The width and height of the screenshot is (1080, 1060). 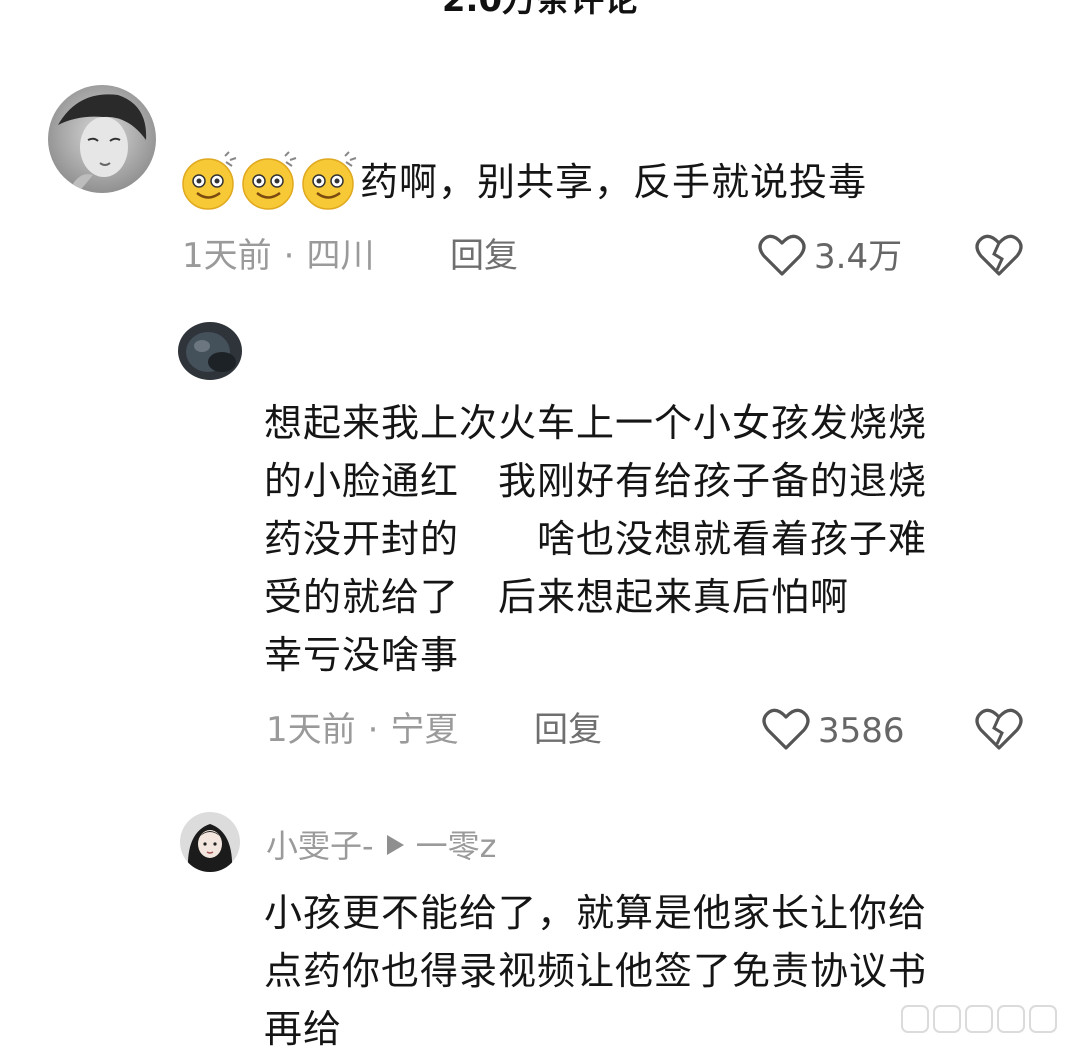 I want to click on like-button: 3.4万, so click(x=830, y=257).